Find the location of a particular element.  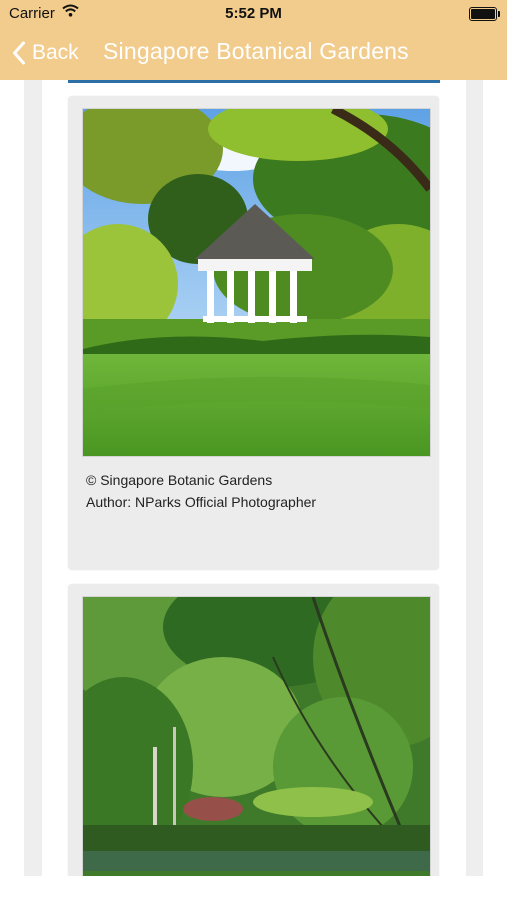

photo-copyright: © Singapore Botanic Gardens is located at coordinates (179, 480).